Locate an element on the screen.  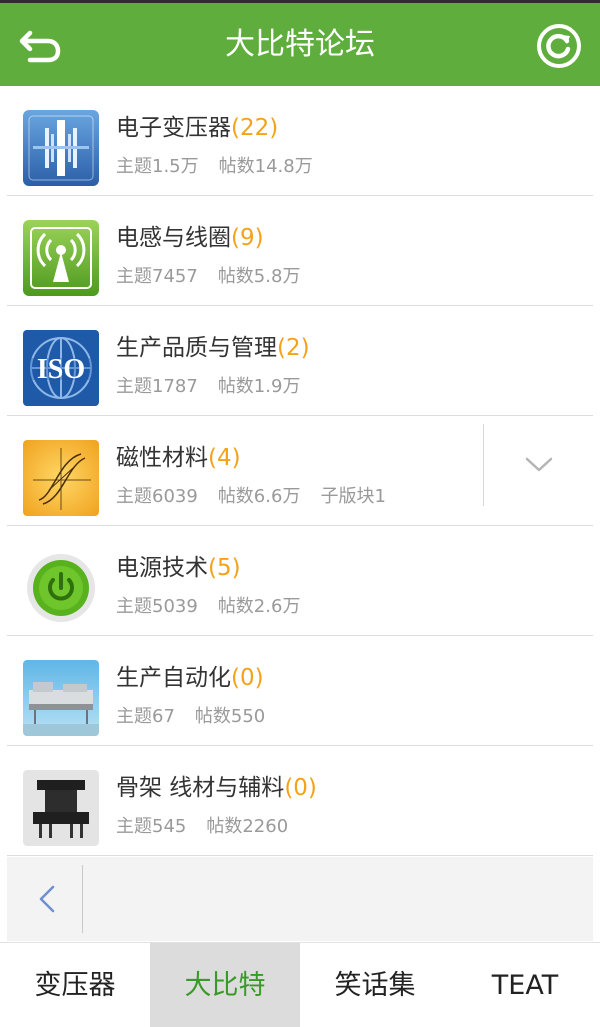
page-title: 大比特论坛 is located at coordinates (300, 44).